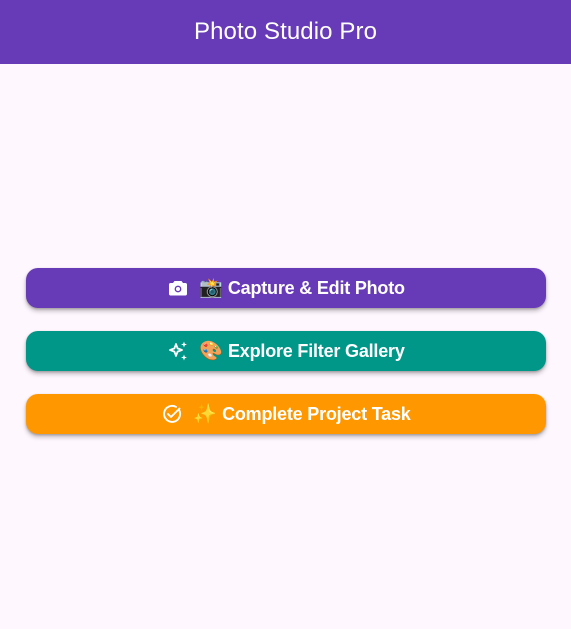  Describe the element at coordinates (316, 350) in the screenshot. I see `explore-filter-gallery-label: Explore Filter Gallery` at that location.